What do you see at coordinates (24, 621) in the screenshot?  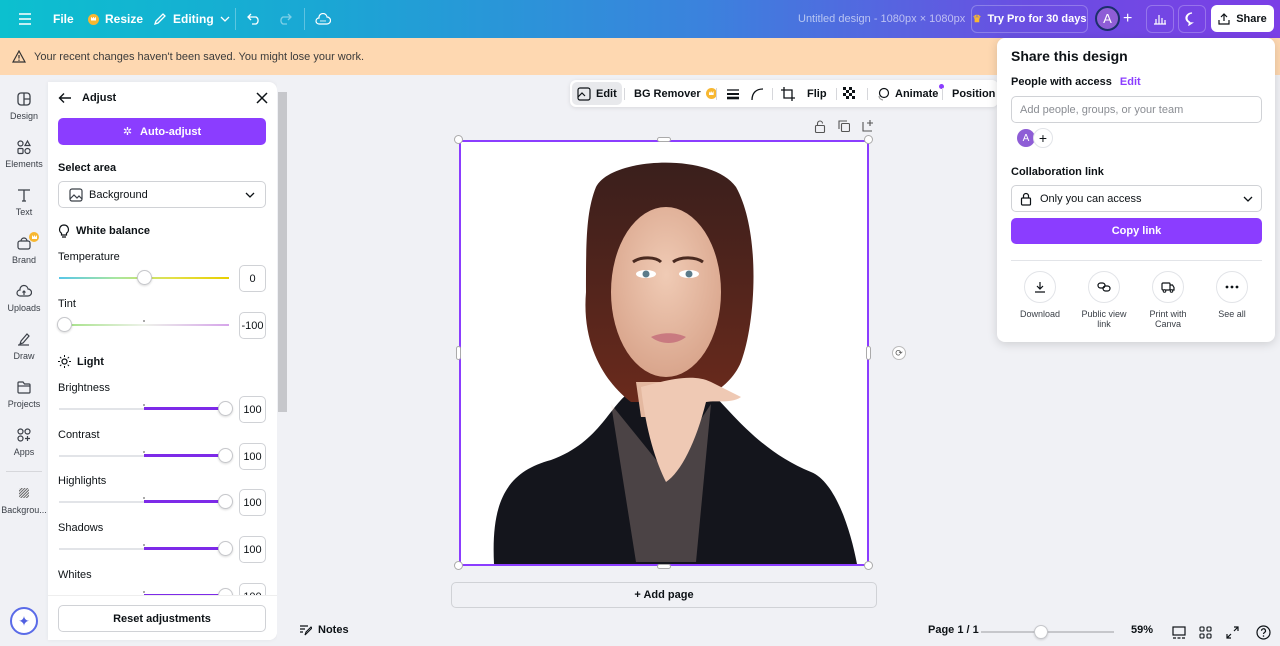 I see `magic-assistant-button: ✦` at bounding box center [24, 621].